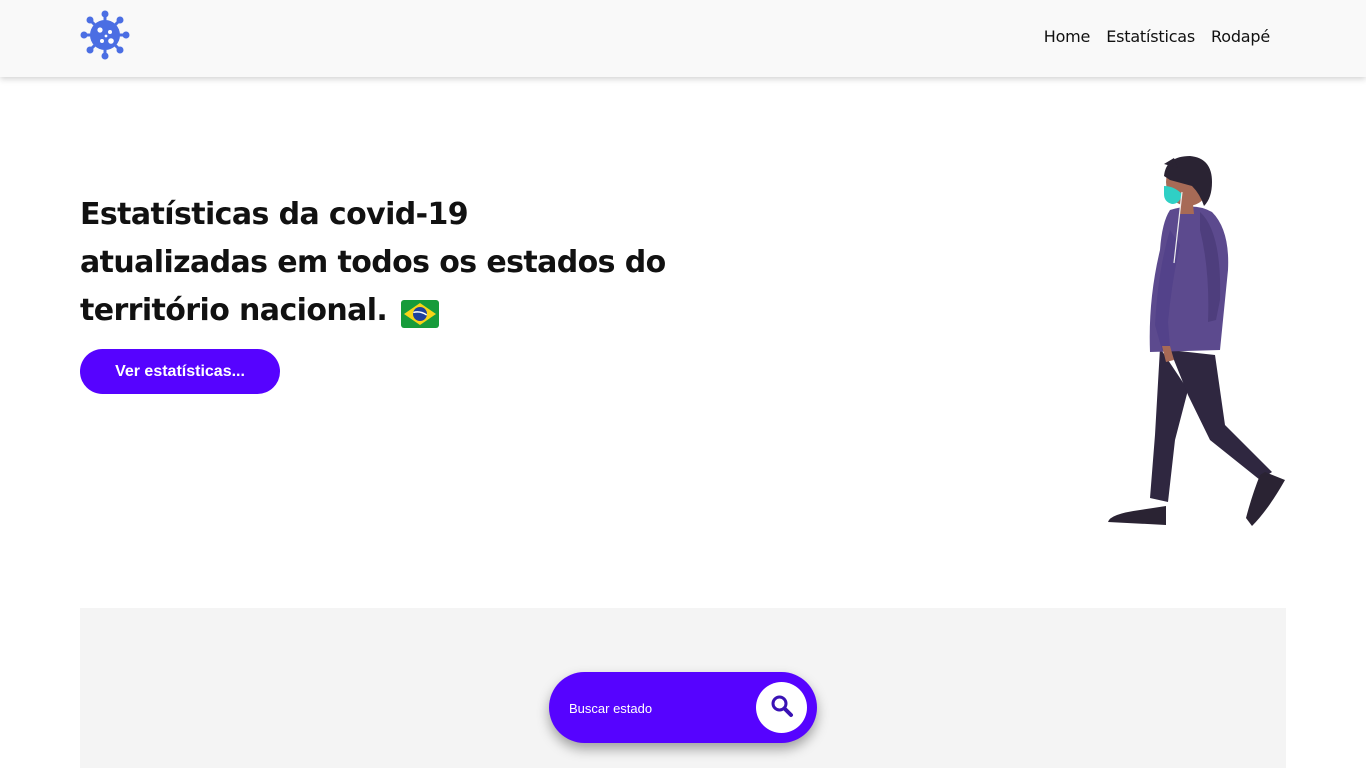 This screenshot has width=1366, height=768. I want to click on virus-logo-icon, so click(105, 35).